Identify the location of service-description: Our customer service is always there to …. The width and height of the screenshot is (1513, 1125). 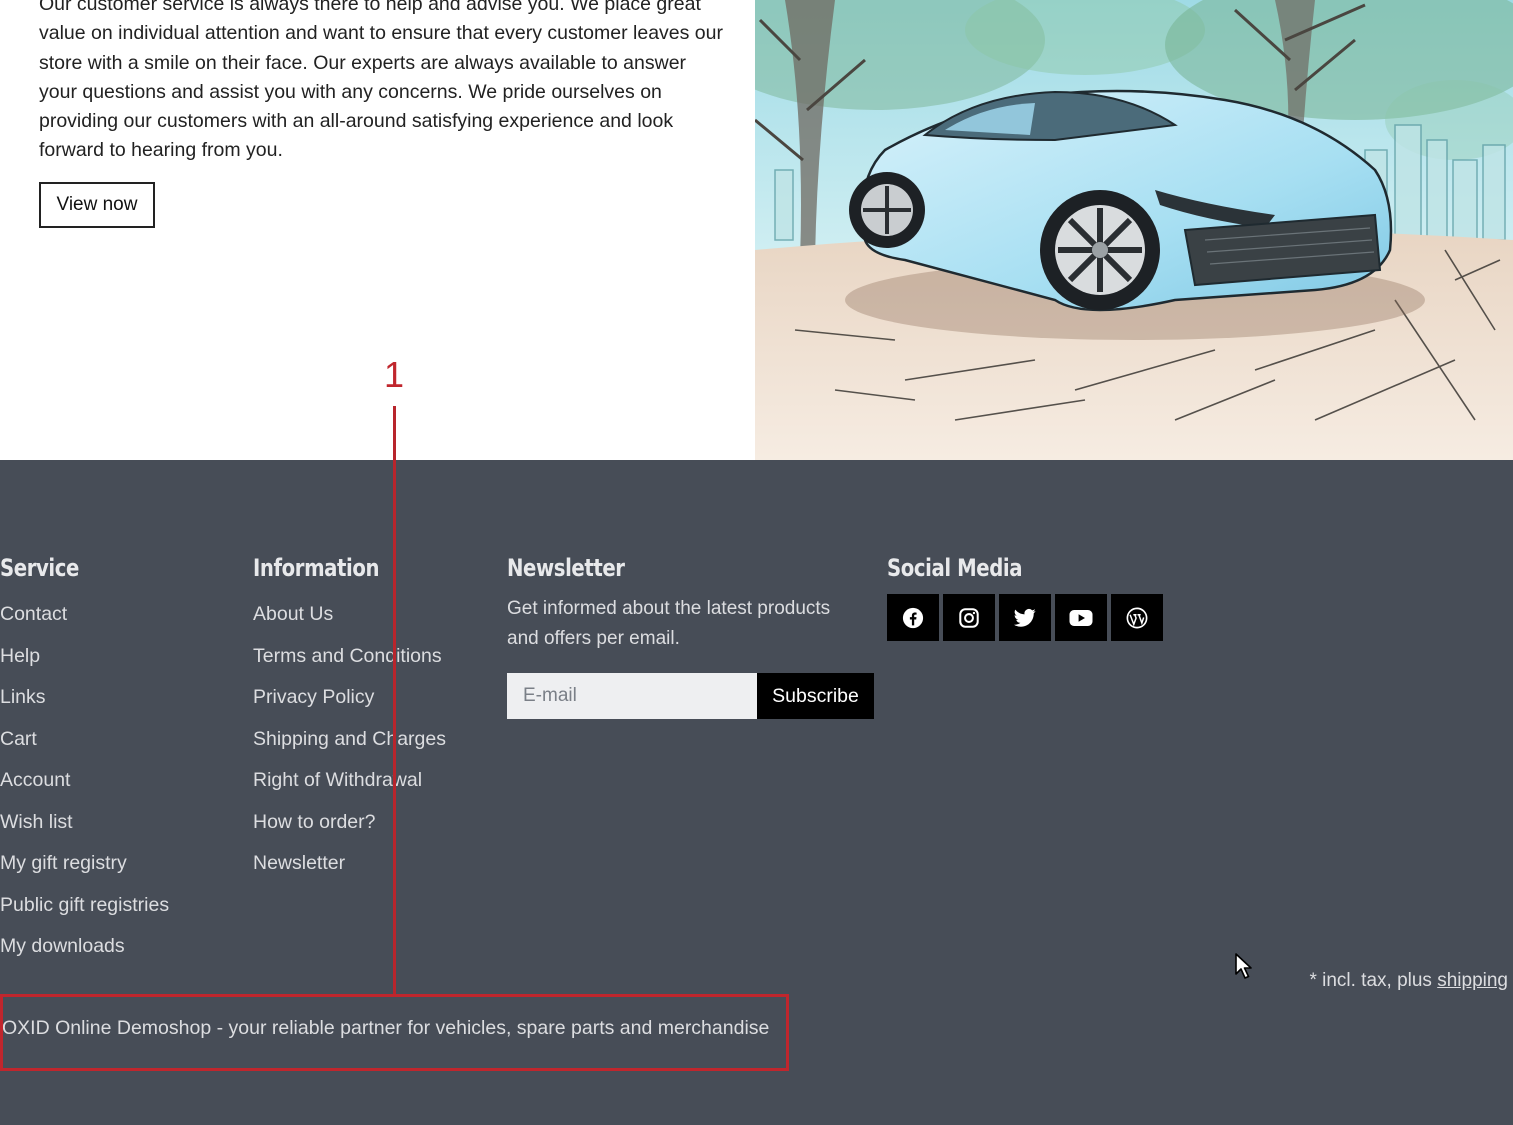
(381, 81).